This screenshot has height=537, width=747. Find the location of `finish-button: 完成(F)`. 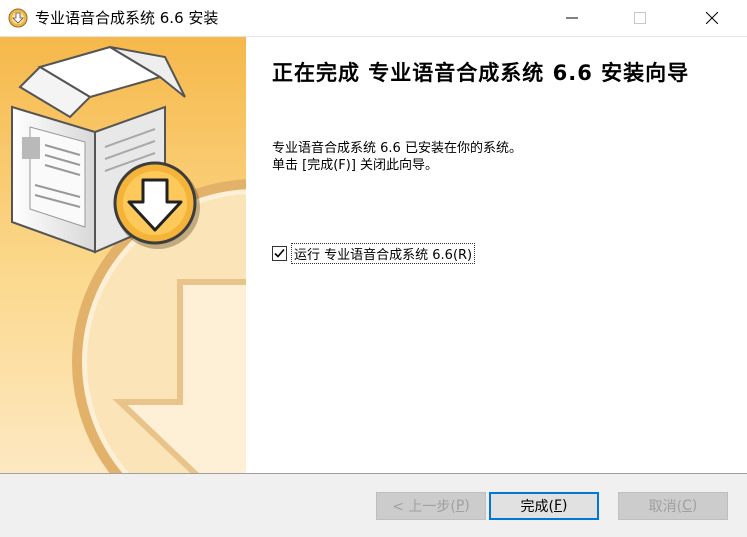

finish-button: 完成(F) is located at coordinates (544, 506).